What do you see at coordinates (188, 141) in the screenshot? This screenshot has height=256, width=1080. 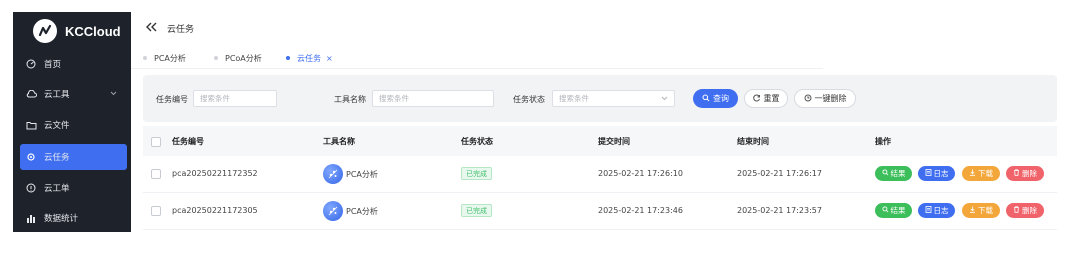 I see `column-header: 任务编号` at bounding box center [188, 141].